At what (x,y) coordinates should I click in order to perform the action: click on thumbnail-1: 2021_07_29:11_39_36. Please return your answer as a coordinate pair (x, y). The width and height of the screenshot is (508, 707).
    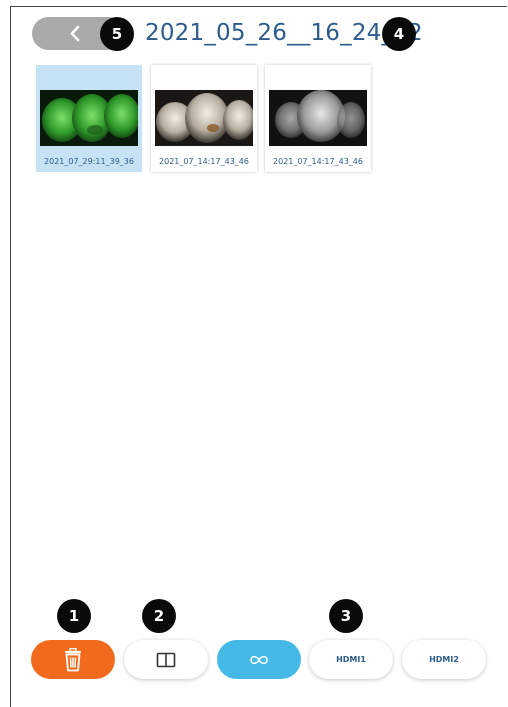
    Looking at the image, I should click on (89, 118).